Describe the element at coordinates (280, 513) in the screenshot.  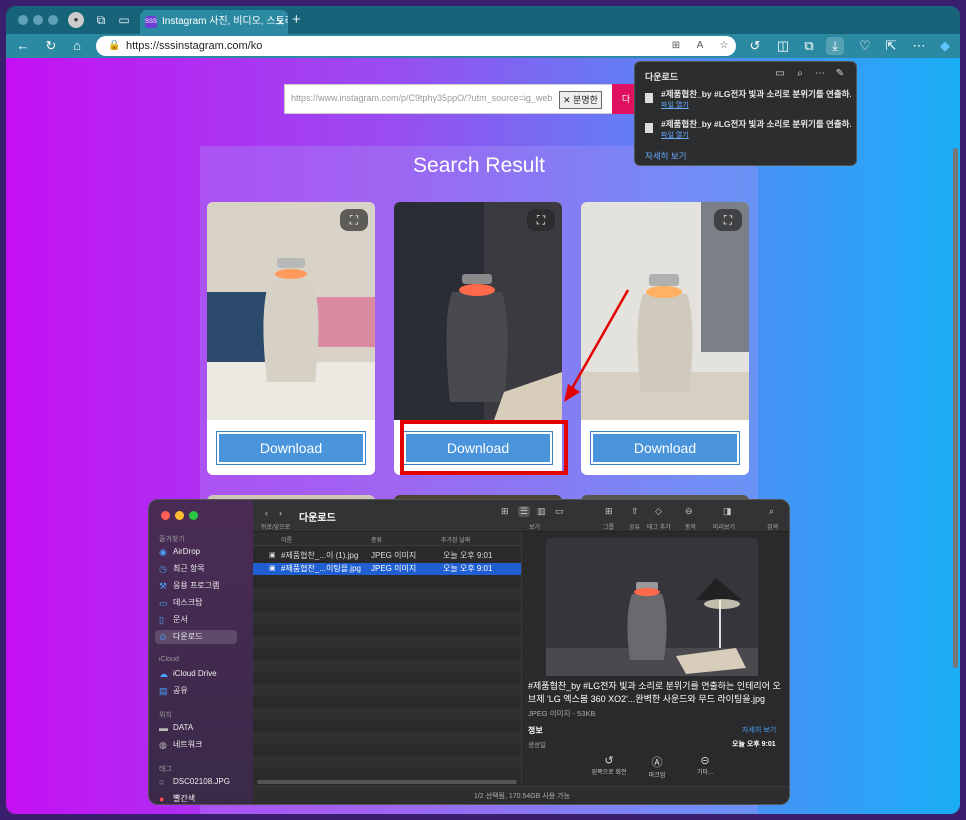
I see `forward-chevron-icon: ›` at that location.